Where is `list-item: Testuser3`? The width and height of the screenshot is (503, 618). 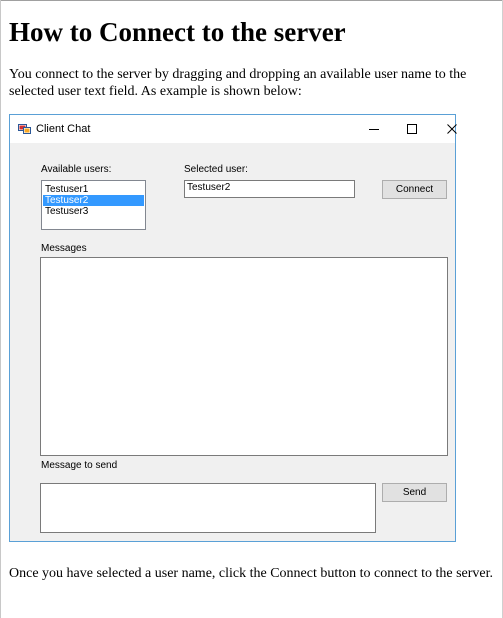
list-item: Testuser3 is located at coordinates (93, 211).